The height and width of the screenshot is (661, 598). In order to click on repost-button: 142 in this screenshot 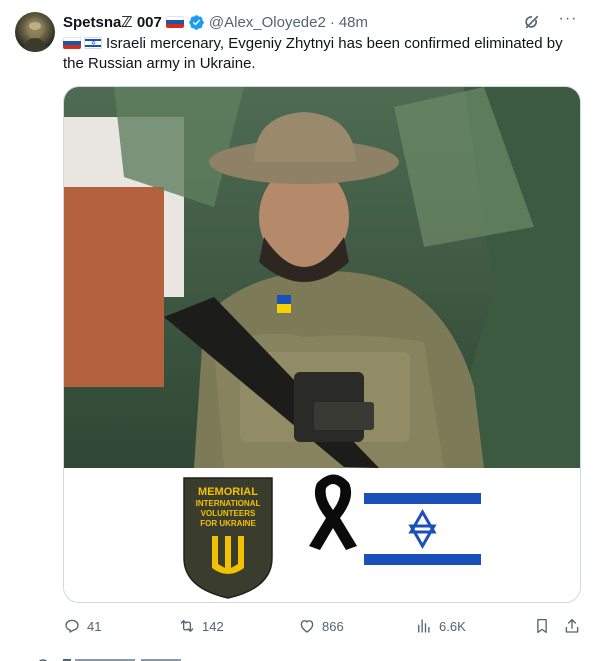, I will do `click(201, 626)`.